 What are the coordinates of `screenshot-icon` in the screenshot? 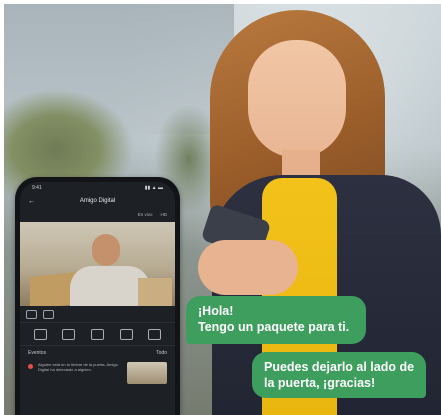 It's located at (40, 334).